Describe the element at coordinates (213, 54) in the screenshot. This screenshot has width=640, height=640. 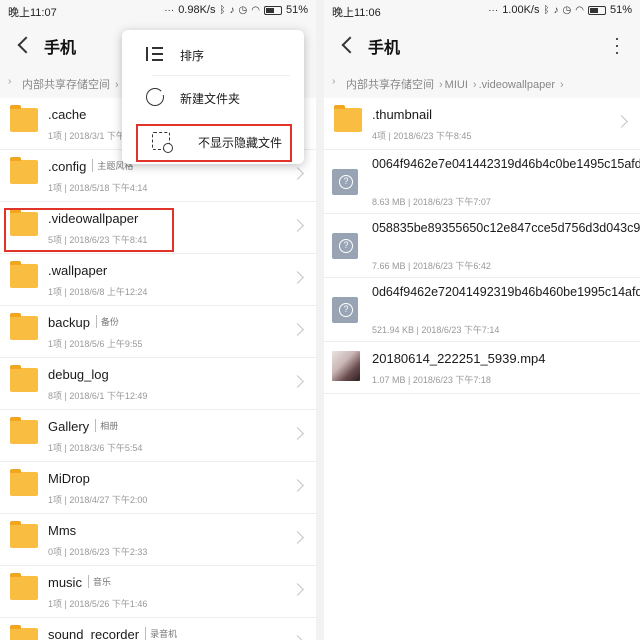
I see `menu-item-sort: 排序` at that location.